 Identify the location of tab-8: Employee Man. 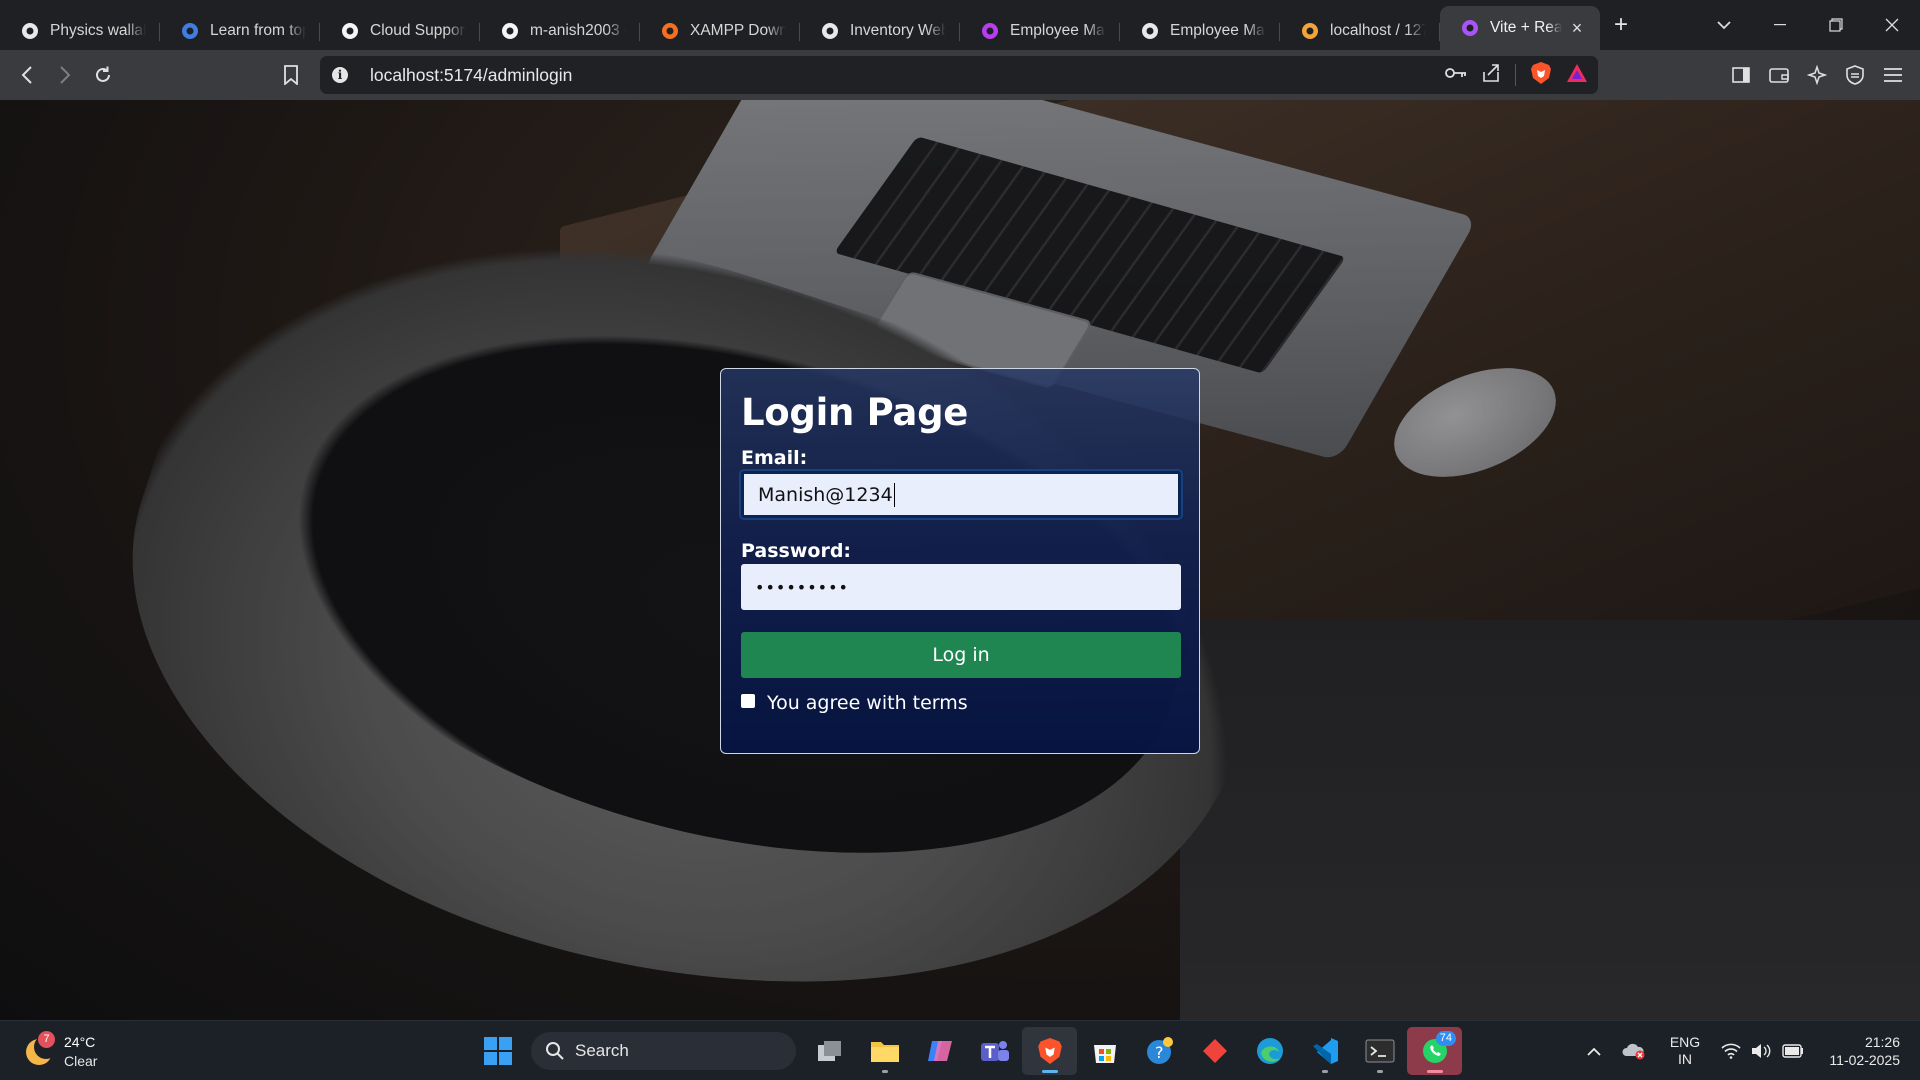
(1200, 31).